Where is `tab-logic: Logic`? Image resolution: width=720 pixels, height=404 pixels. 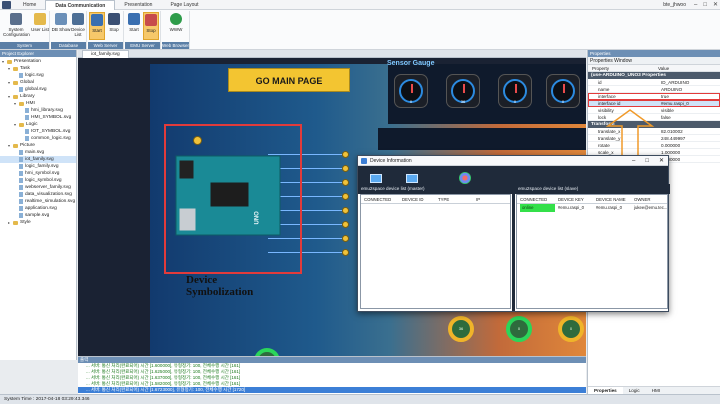 tab-logic: Logic is located at coordinates (634, 390).